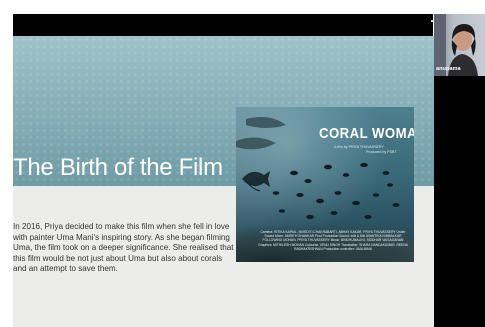 Image resolution: width=485 pixels, height=327 pixels. I want to click on participant-name: anupama, so click(448, 69).